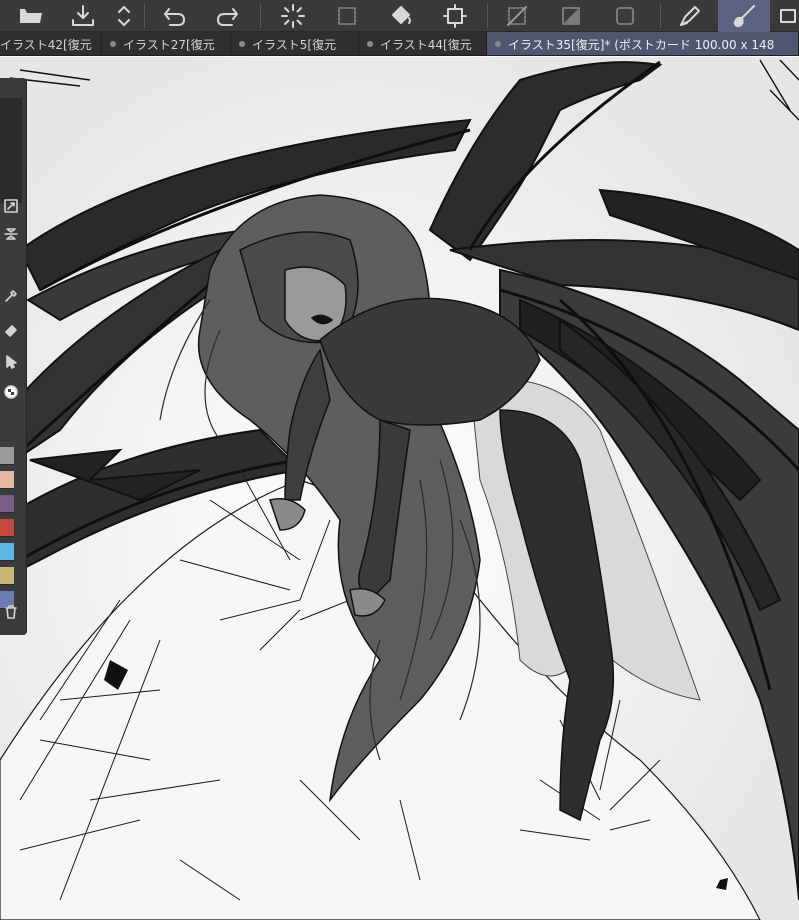 Image resolution: width=799 pixels, height=920 pixels. I want to click on trash-icon, so click(11, 612).